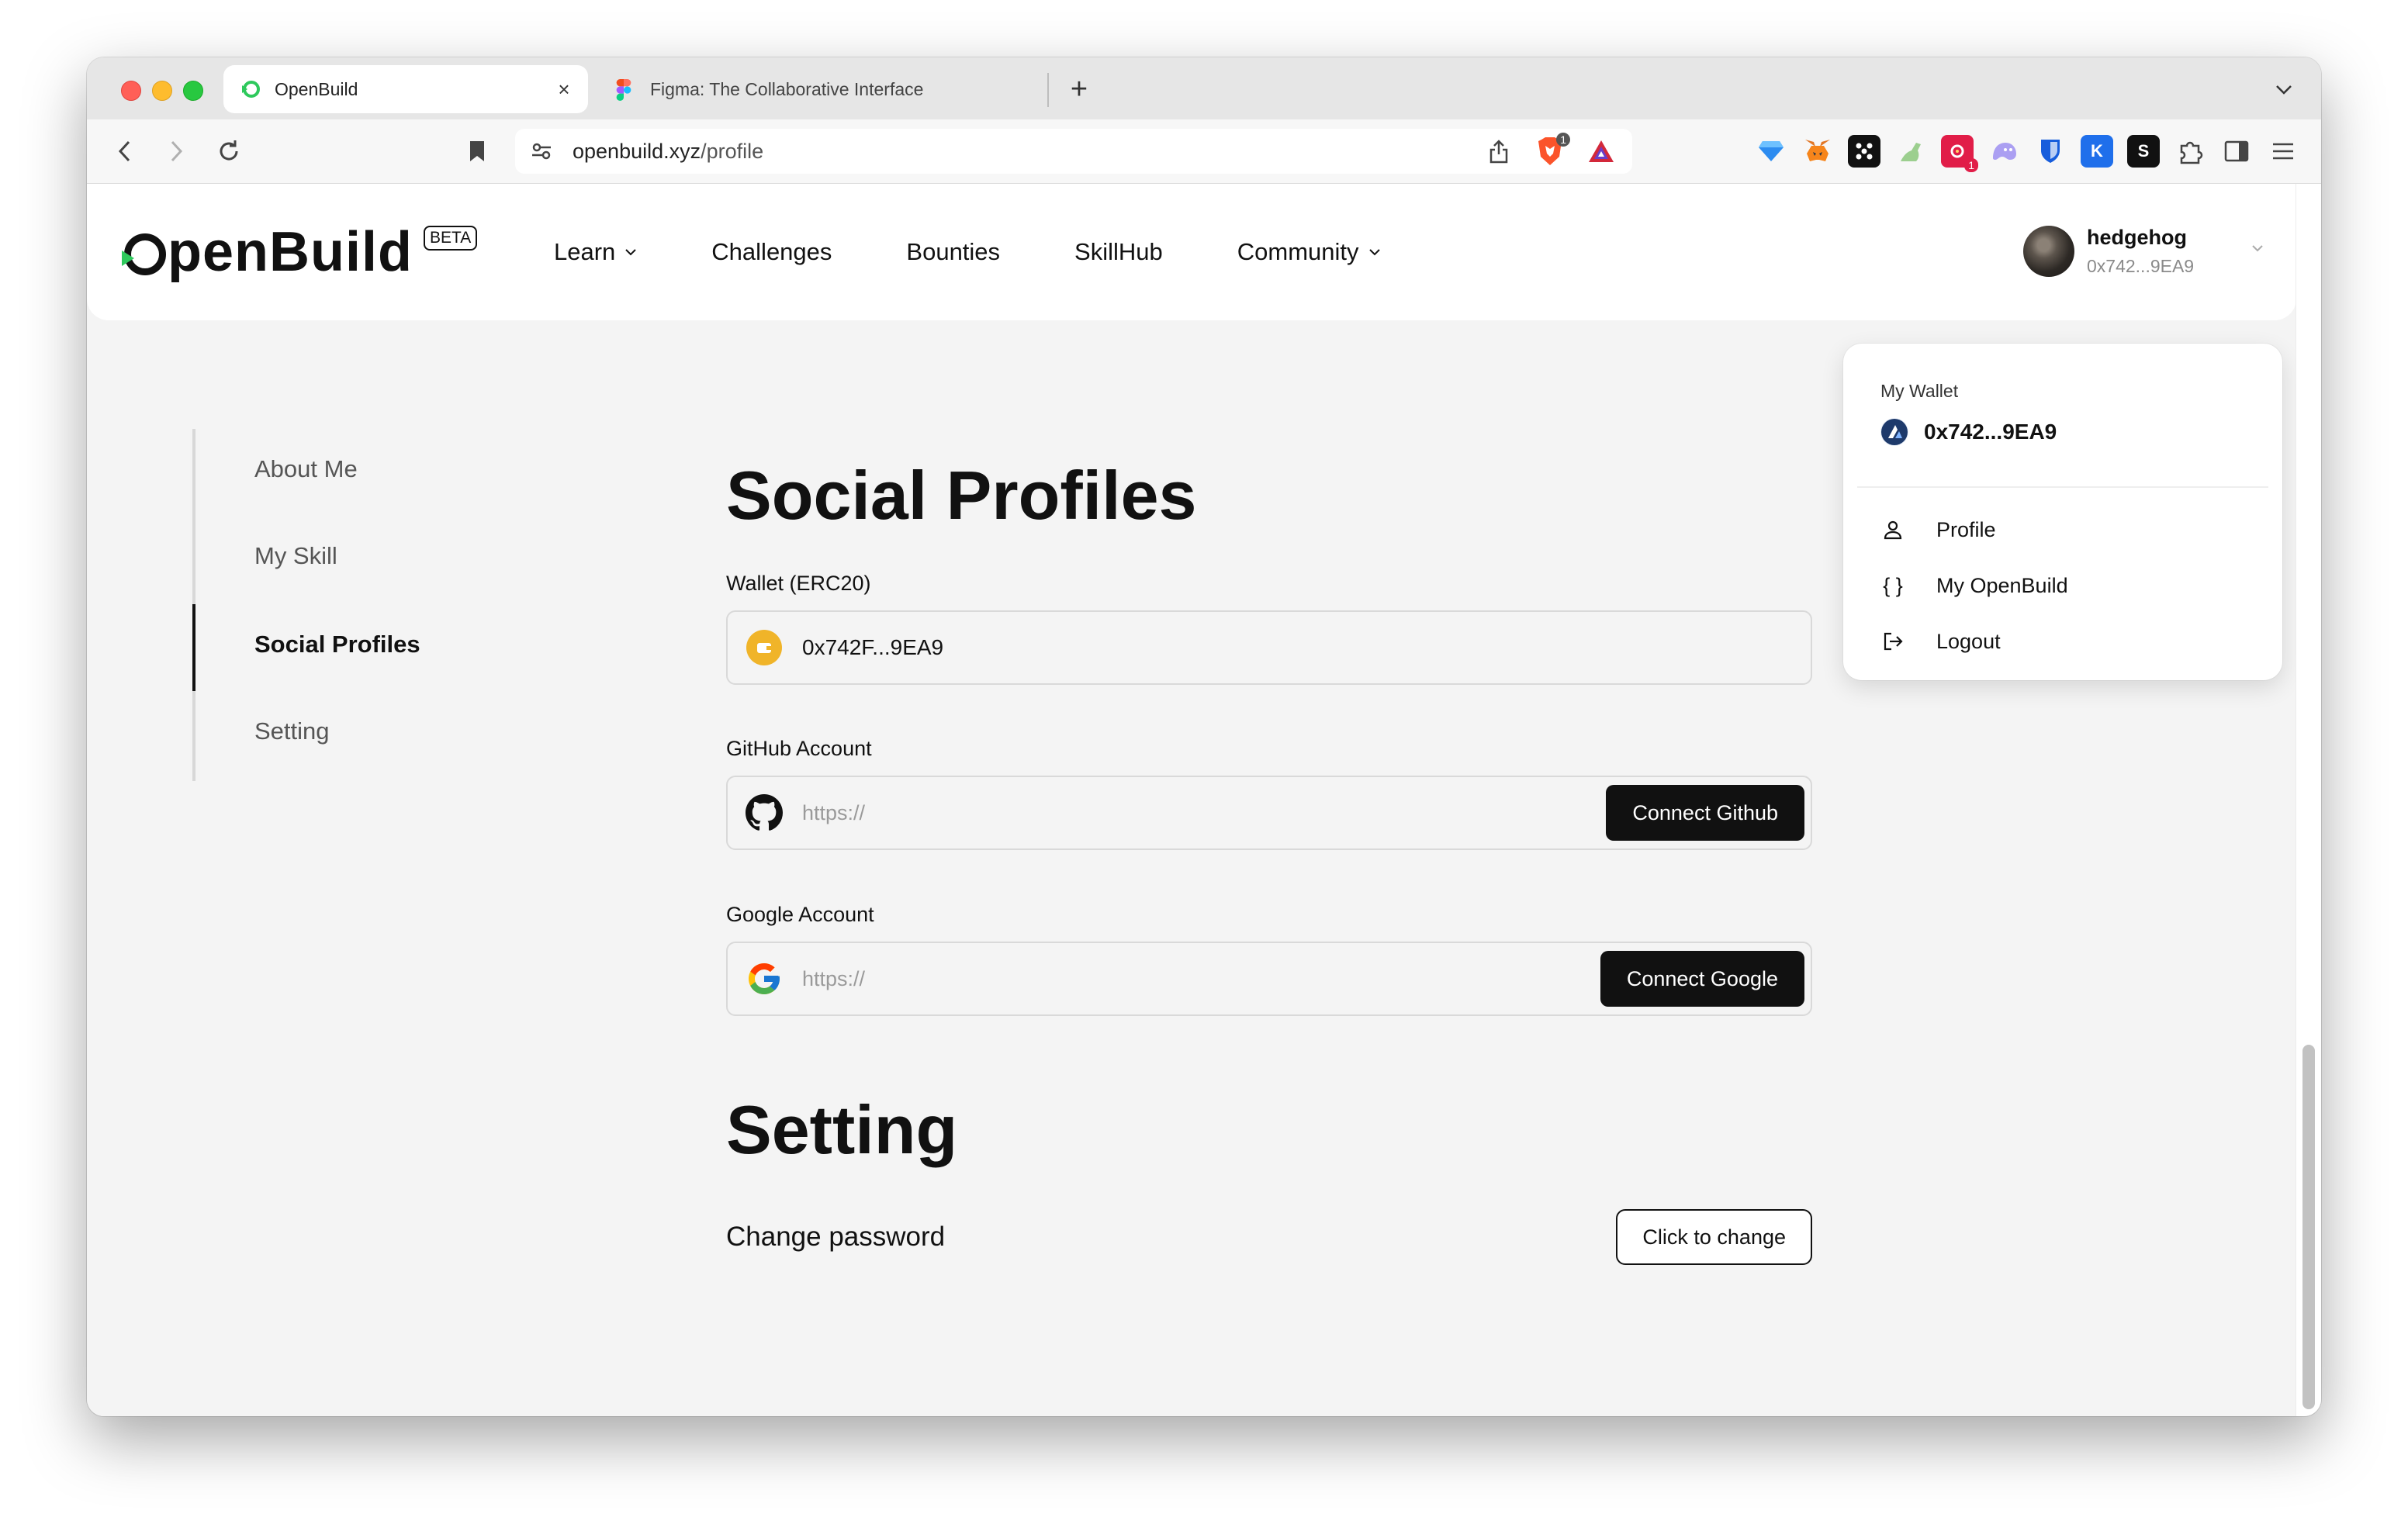  I want to click on beta-badge: BETA, so click(450, 238).